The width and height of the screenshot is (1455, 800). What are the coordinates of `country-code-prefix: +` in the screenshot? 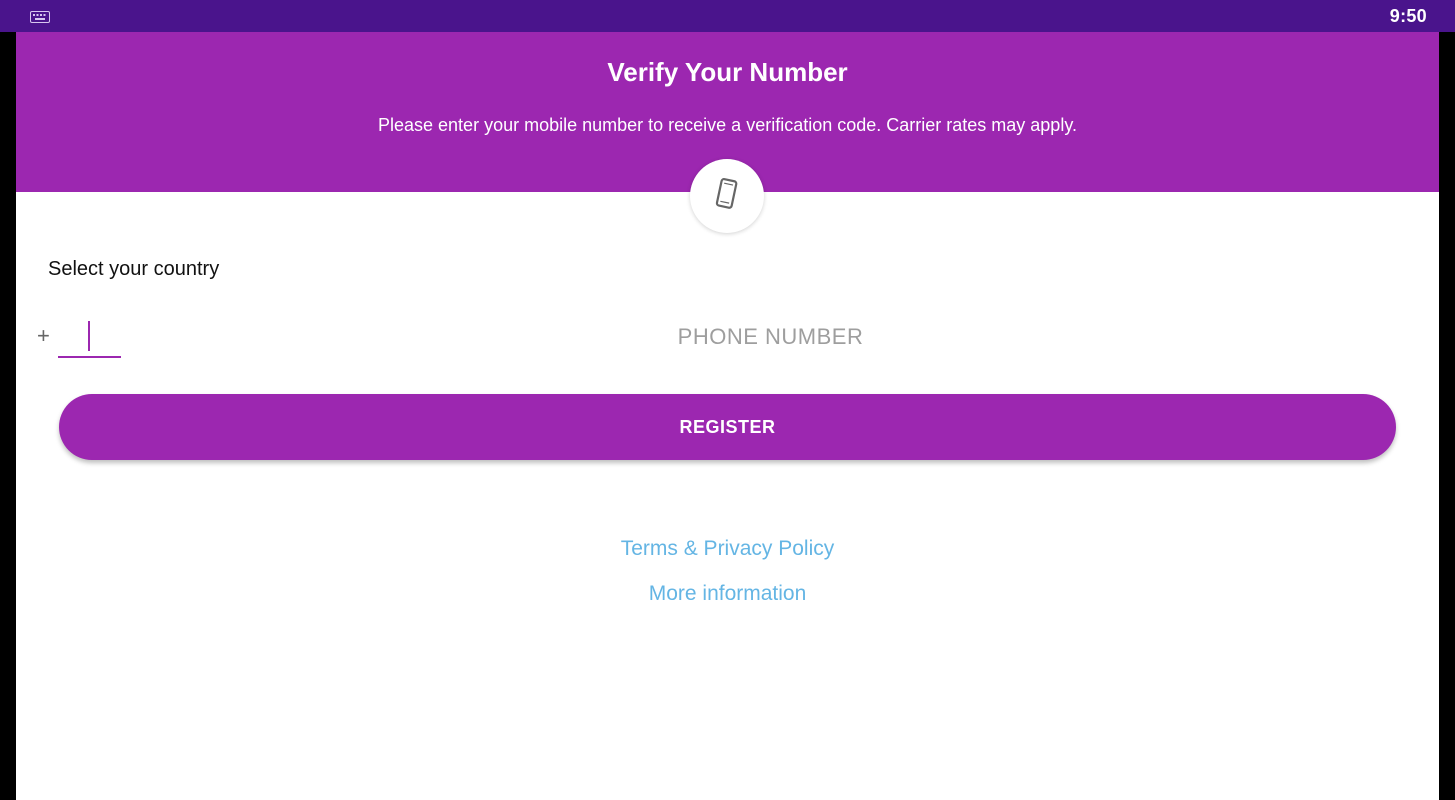 It's located at (43, 335).